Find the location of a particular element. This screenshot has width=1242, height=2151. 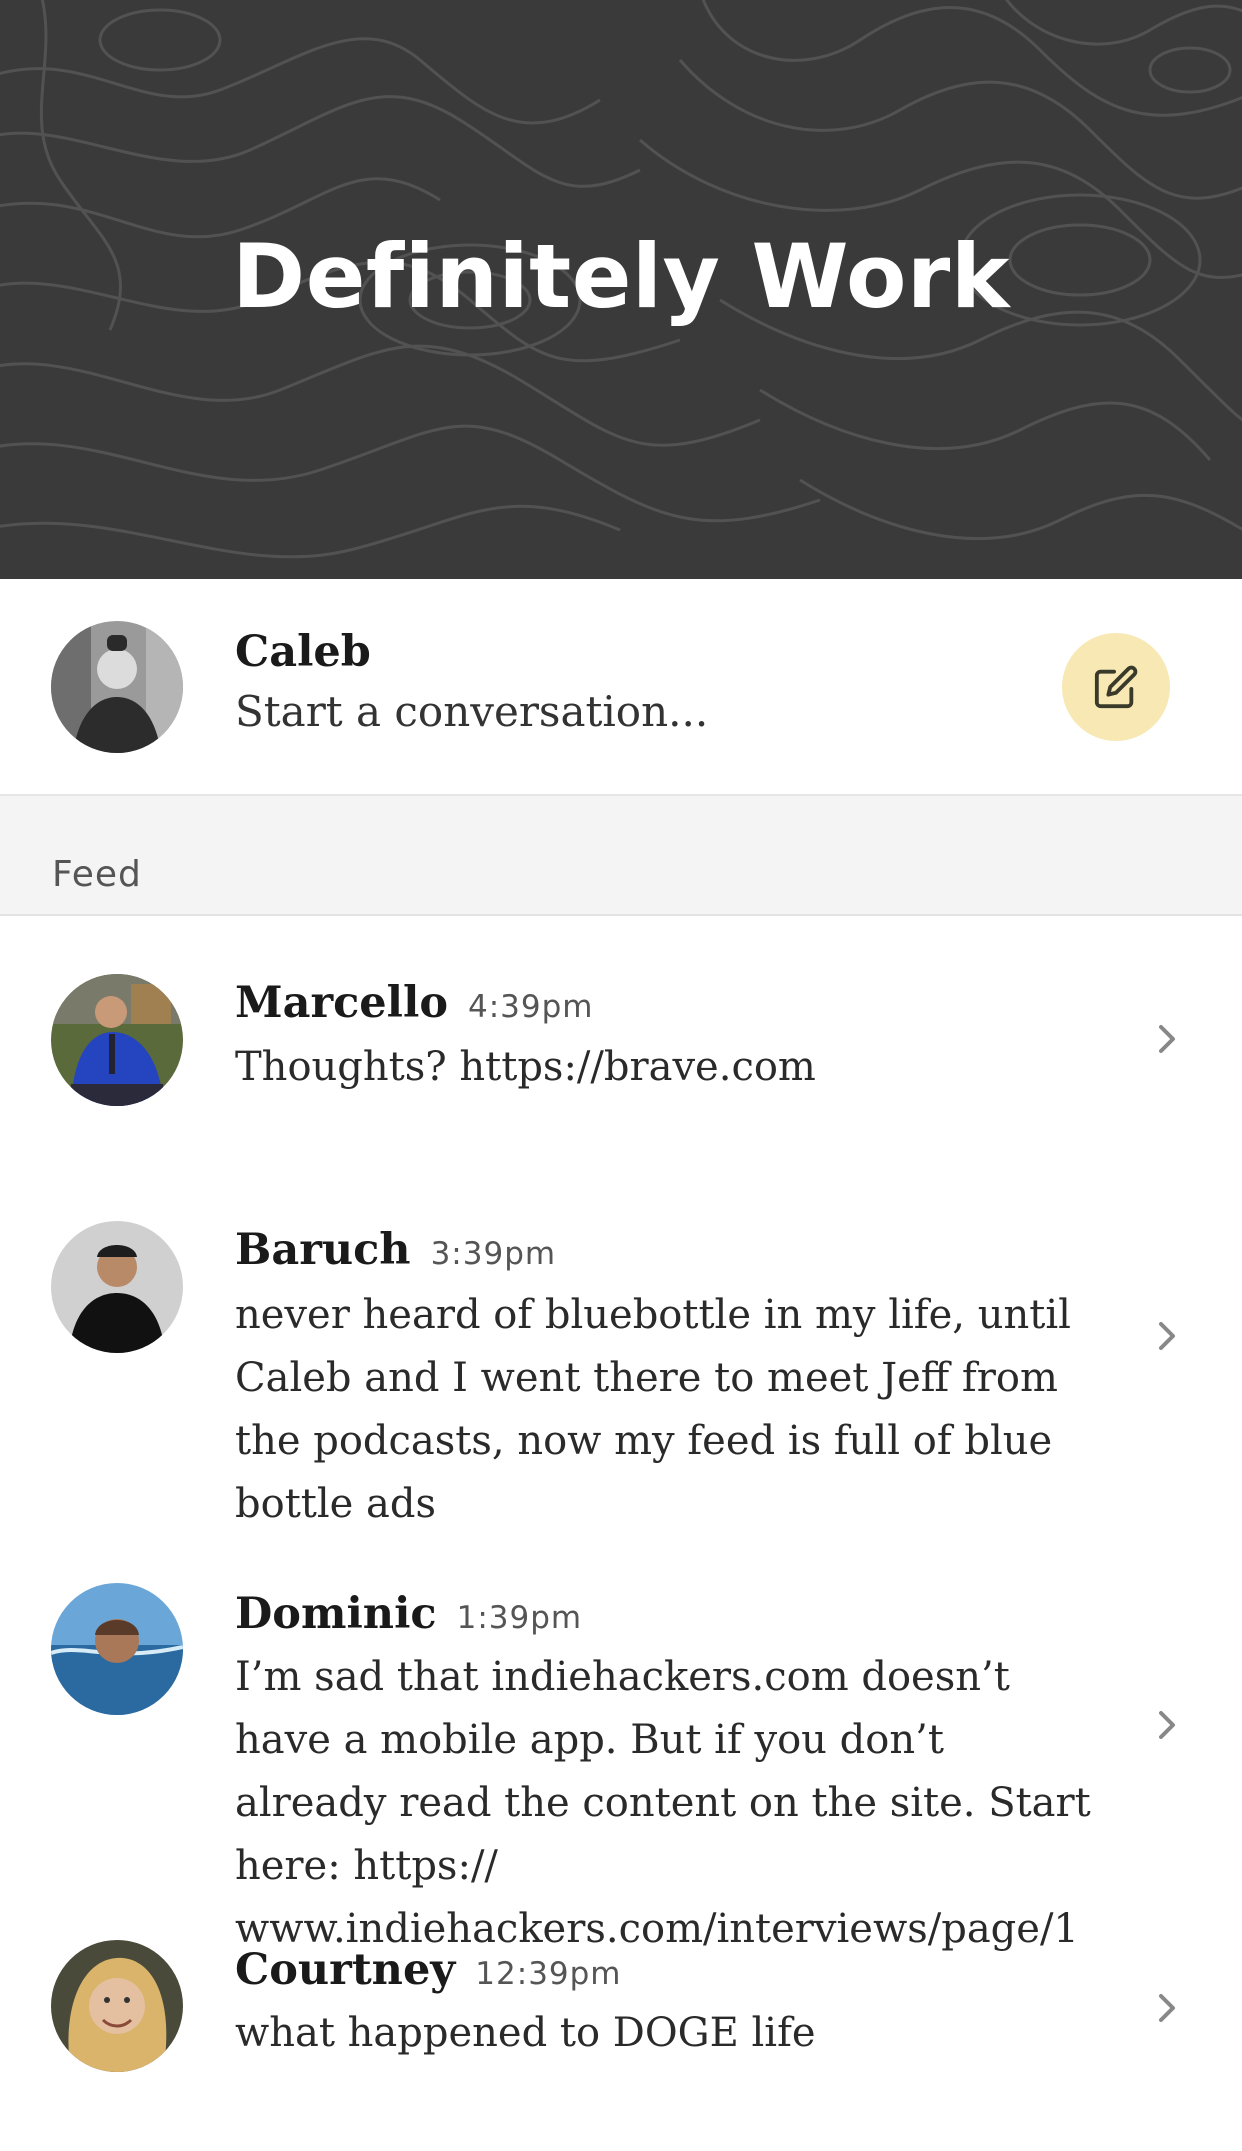

feed-item-meta: Baruch 3:39pm is located at coordinates (395, 1250).